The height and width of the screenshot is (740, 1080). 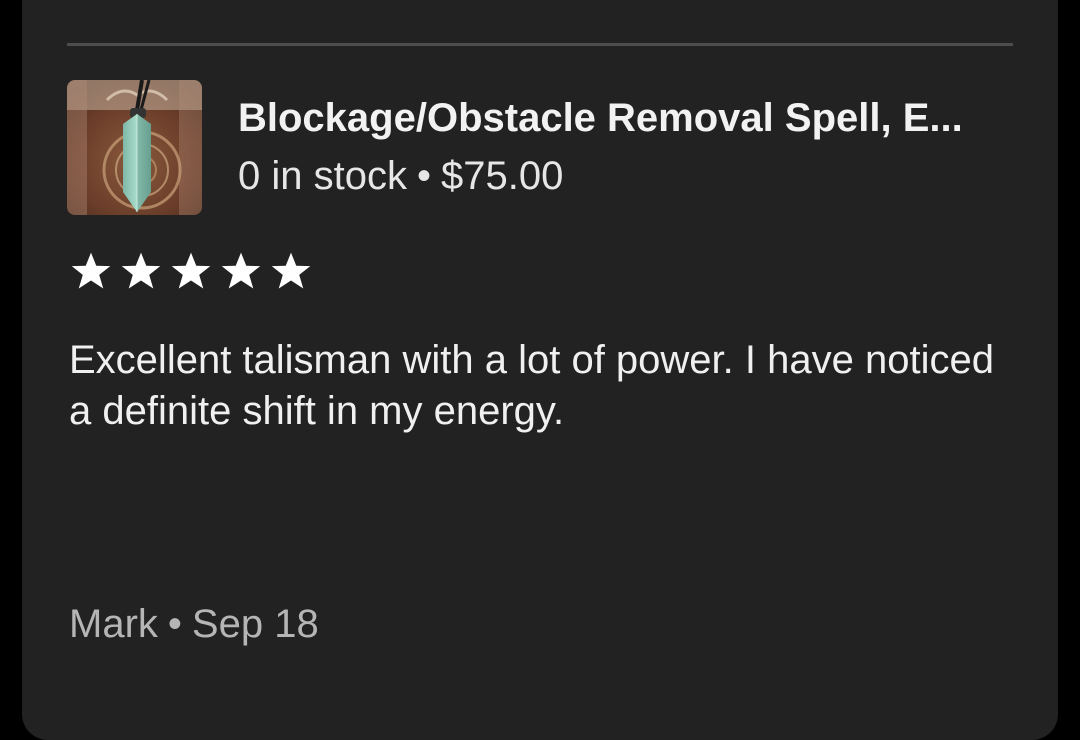 I want to click on star-rating, so click(x=191, y=273).